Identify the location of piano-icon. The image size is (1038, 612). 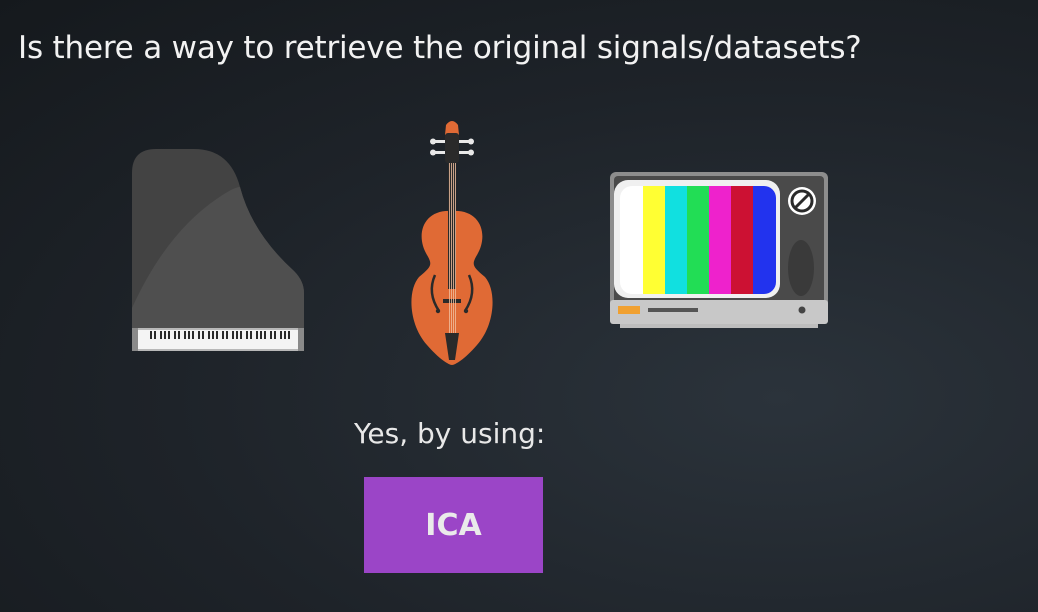
(218, 250).